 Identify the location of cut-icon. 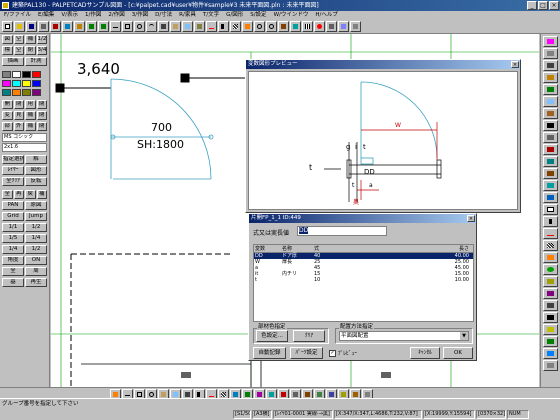
(55, 26).